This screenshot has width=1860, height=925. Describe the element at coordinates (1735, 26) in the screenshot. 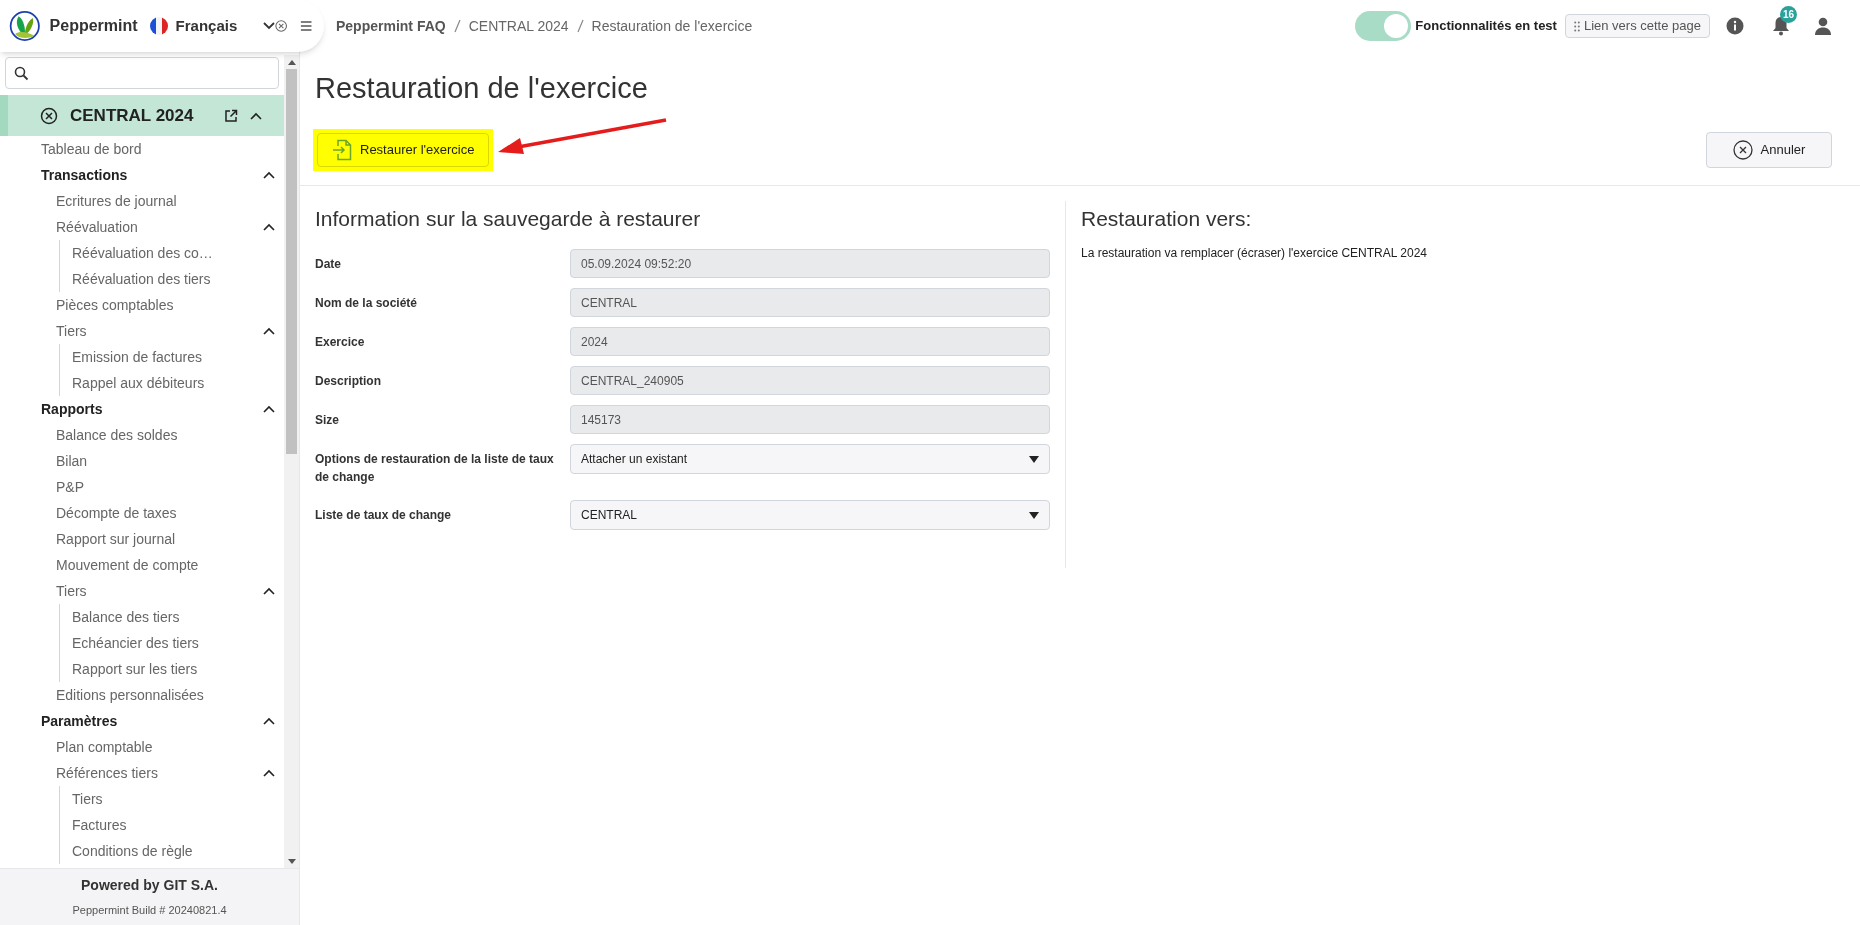

I see `info-icon` at that location.